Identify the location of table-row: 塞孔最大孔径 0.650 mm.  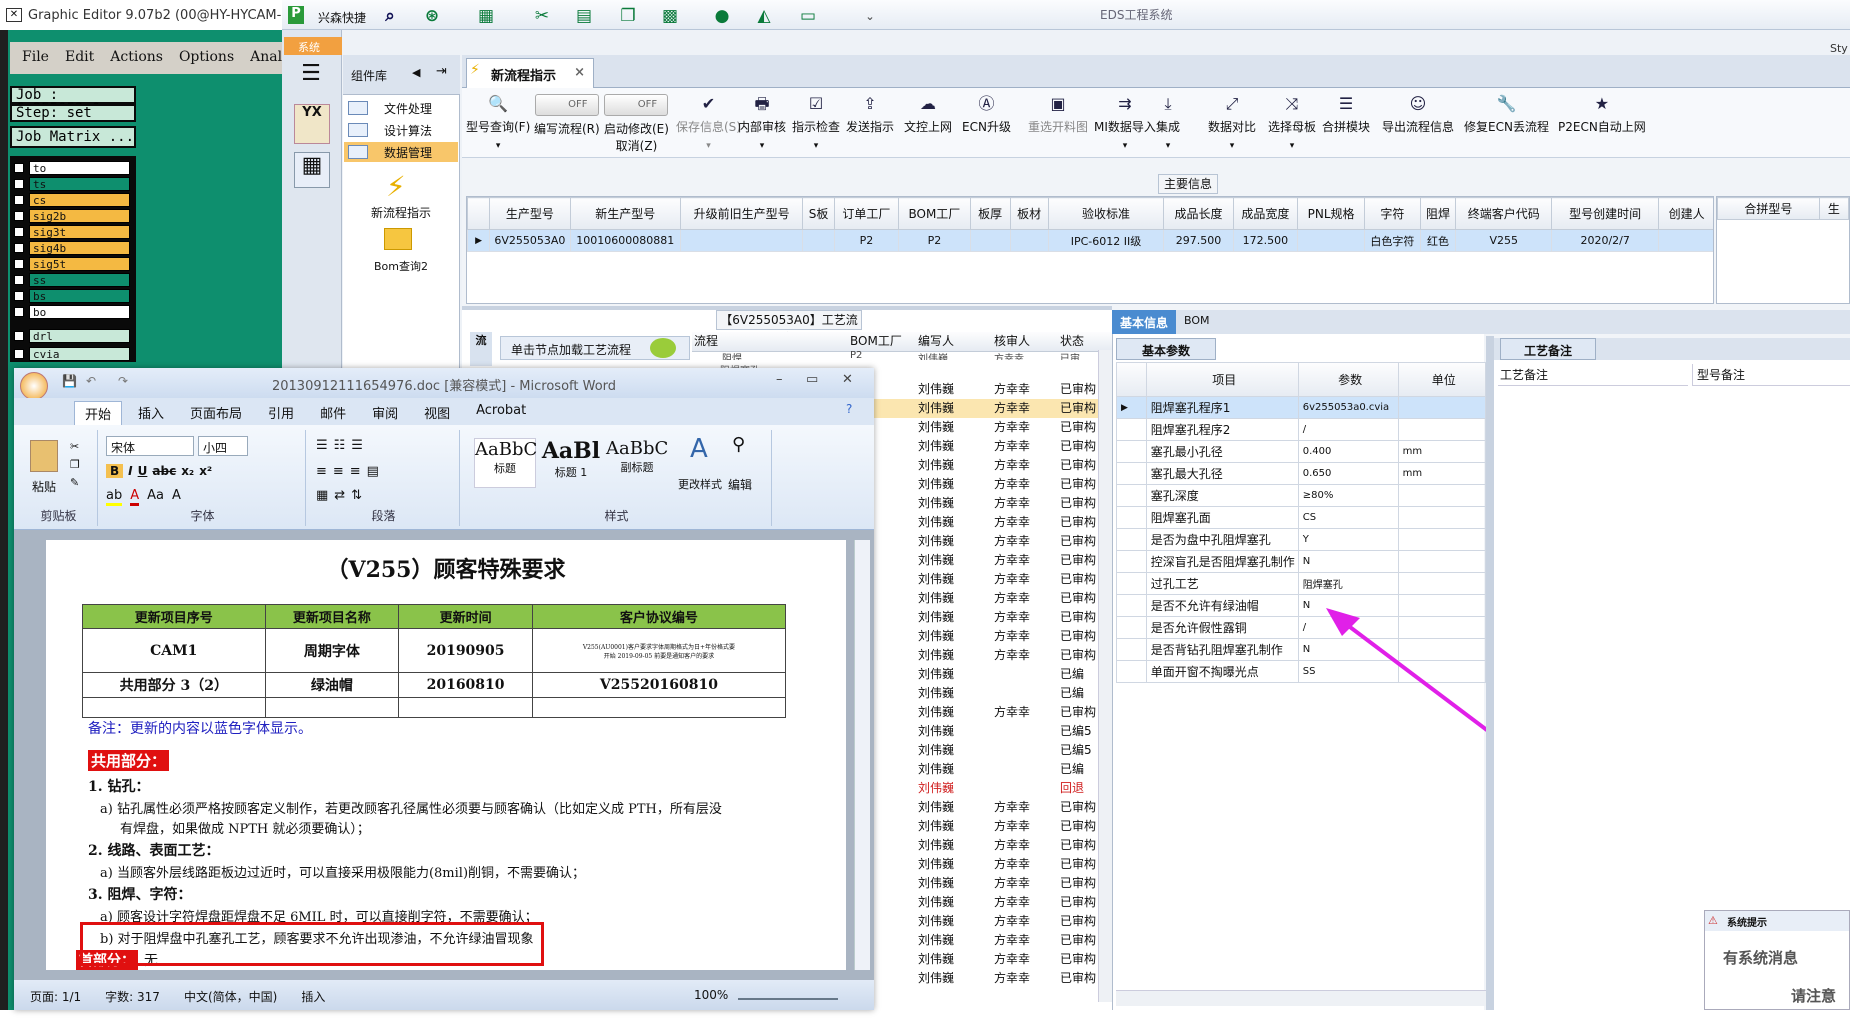
(1301, 473).